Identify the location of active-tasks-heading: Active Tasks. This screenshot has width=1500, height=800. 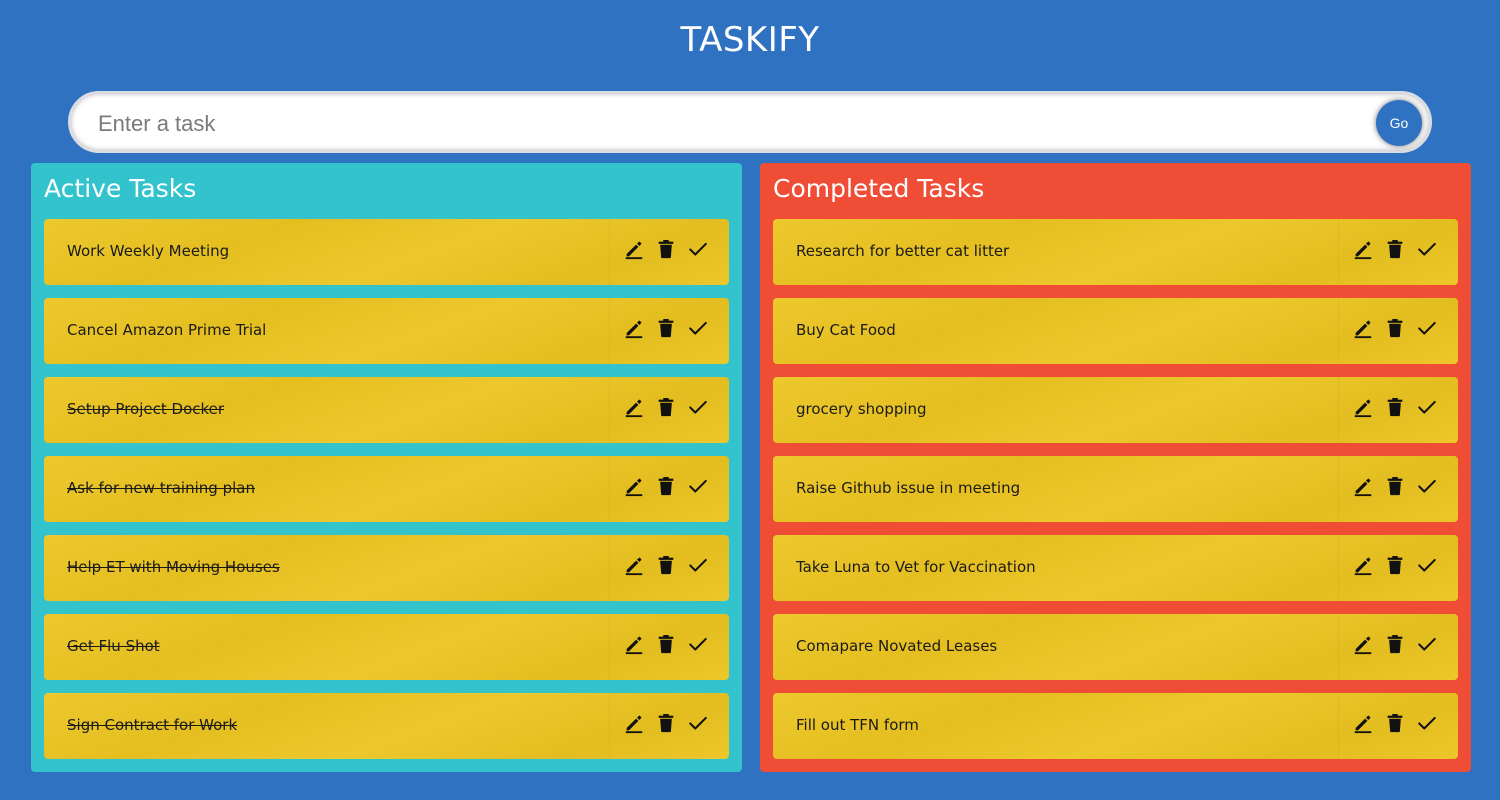
(120, 188).